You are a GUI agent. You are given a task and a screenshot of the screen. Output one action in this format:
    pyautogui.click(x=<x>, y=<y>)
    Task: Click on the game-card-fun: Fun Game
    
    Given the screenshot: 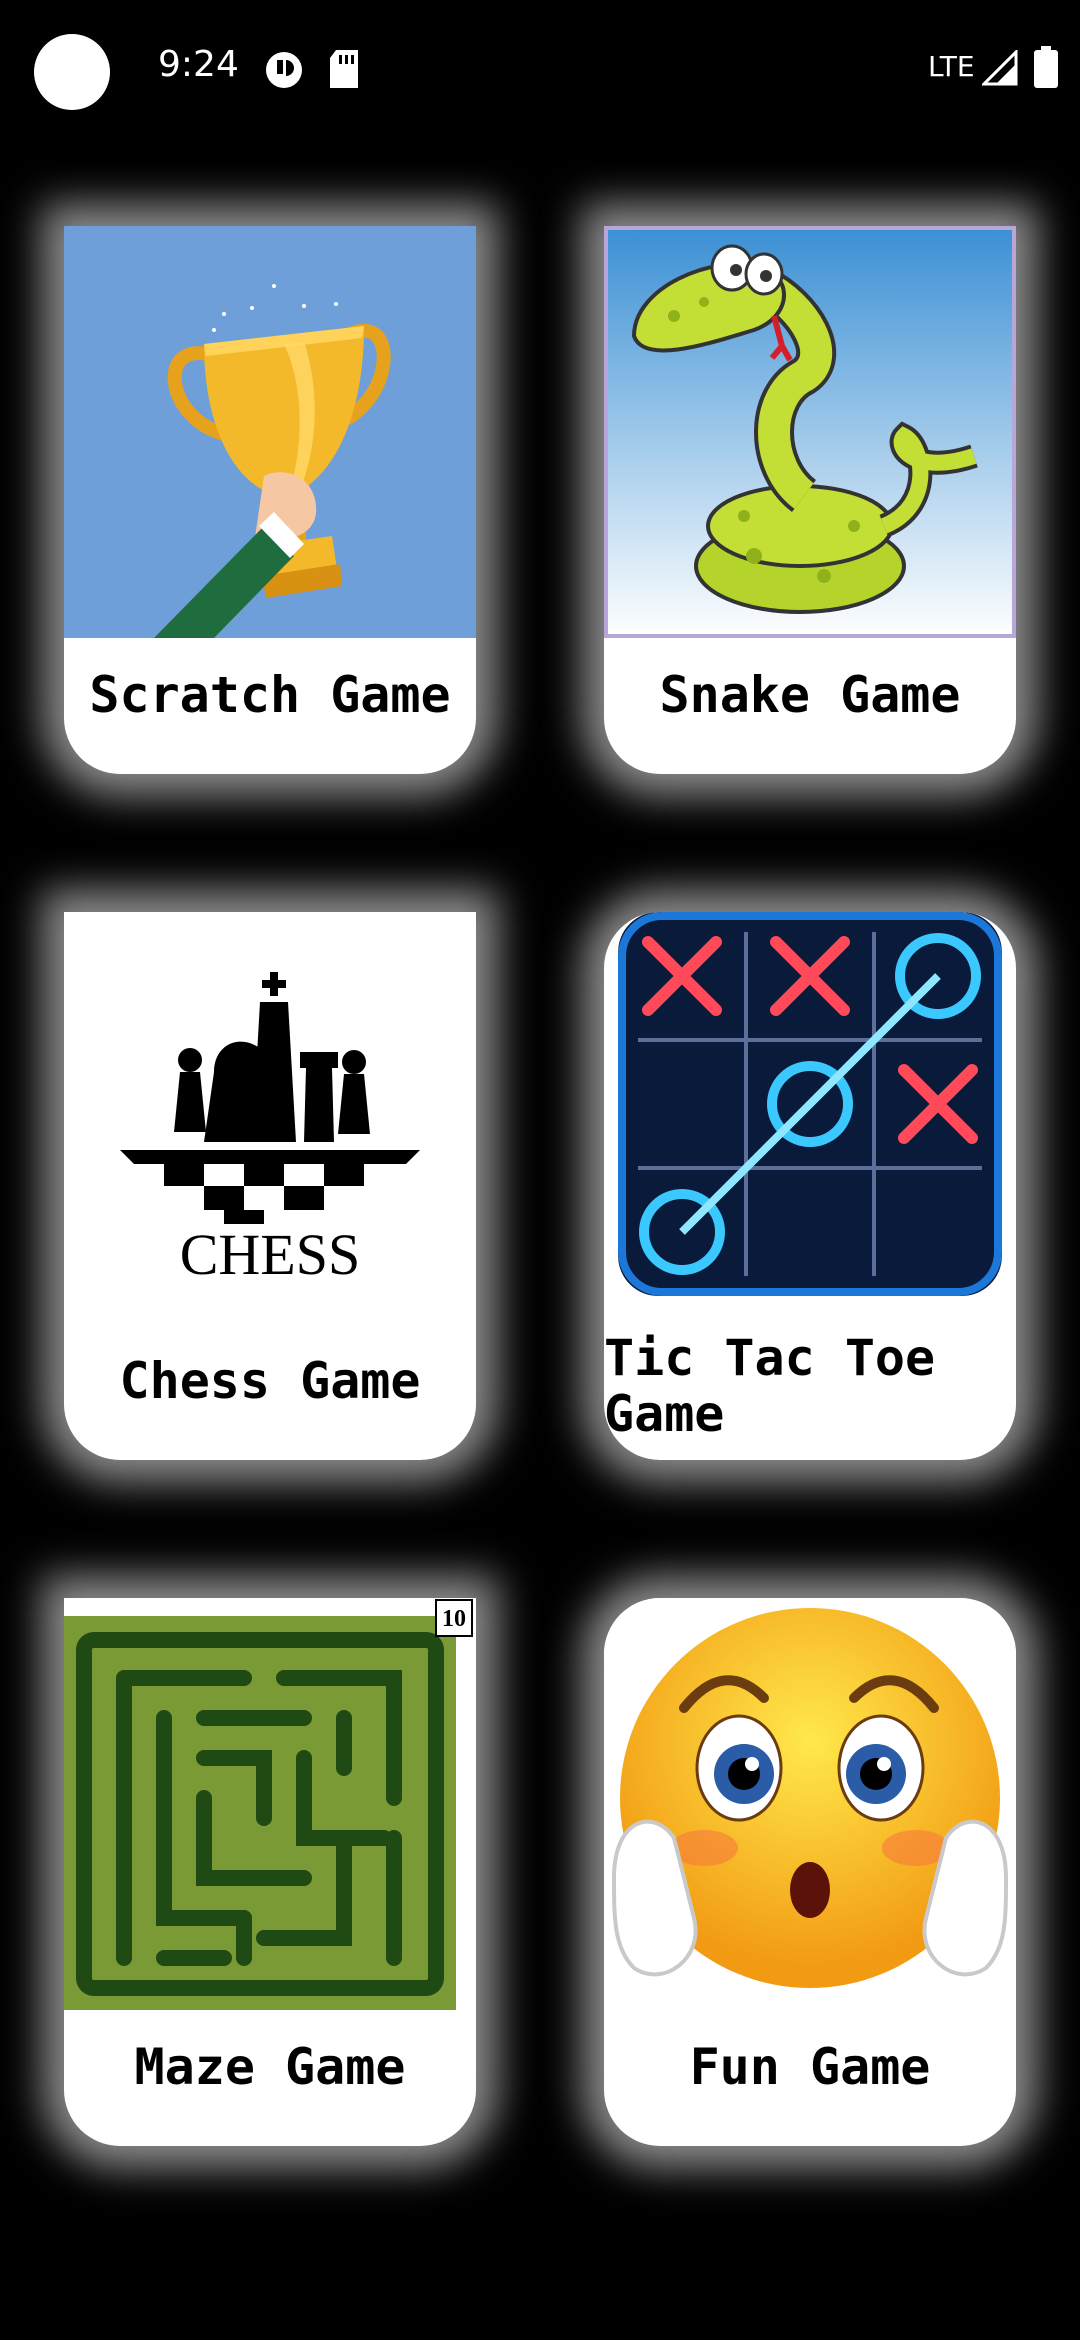 What is the action you would take?
    pyautogui.click(x=810, y=1872)
    